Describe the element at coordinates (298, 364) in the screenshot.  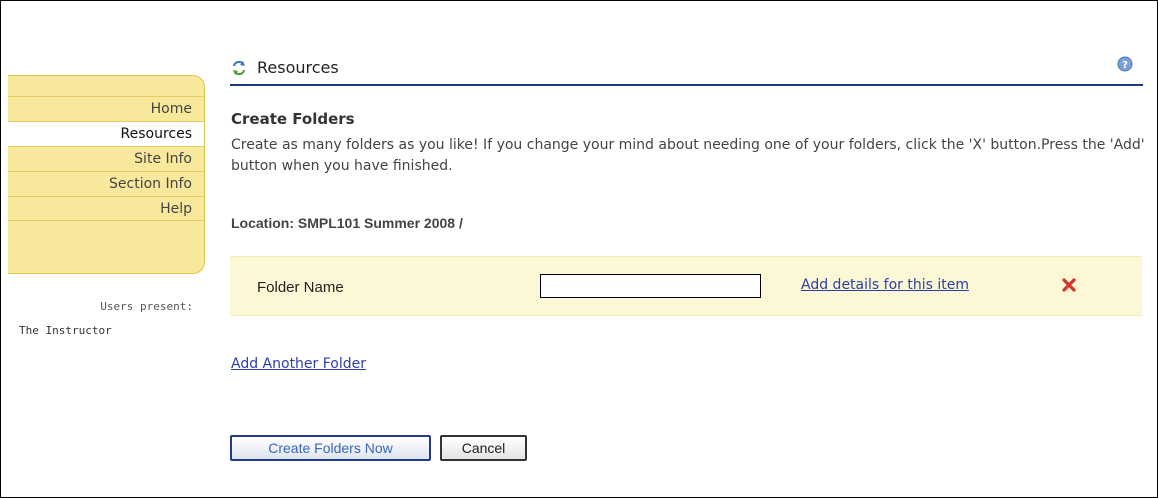
I see `add-another-folder-link: Add Another Folder` at that location.